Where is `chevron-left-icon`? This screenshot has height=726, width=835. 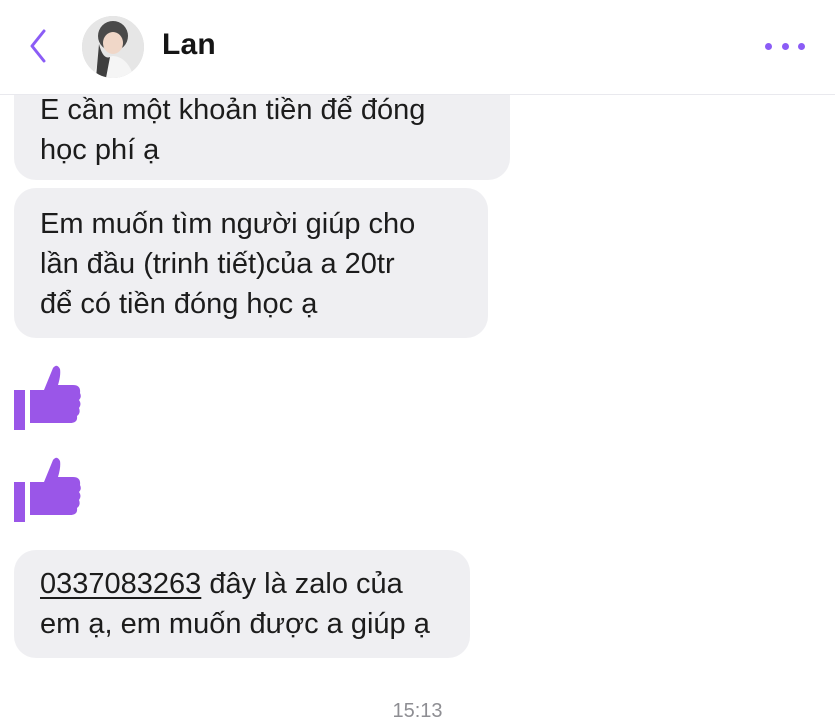
chevron-left-icon is located at coordinates (38, 46).